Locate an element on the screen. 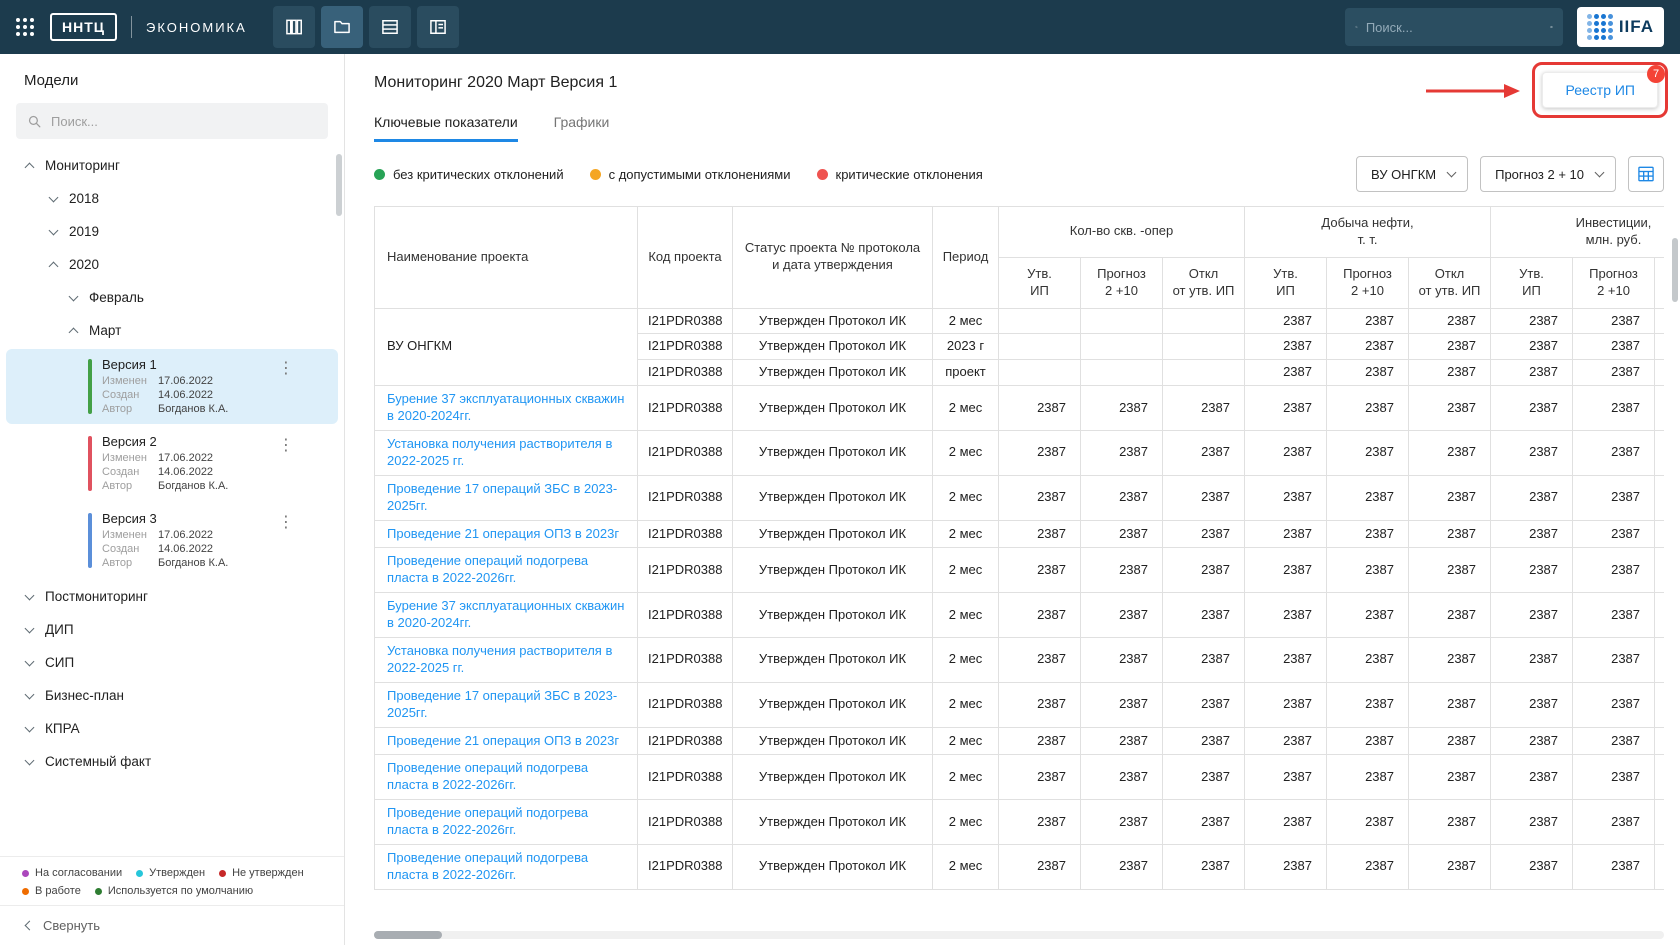 The width and height of the screenshot is (1680, 945). sidebar-view-icon is located at coordinates (437, 27).